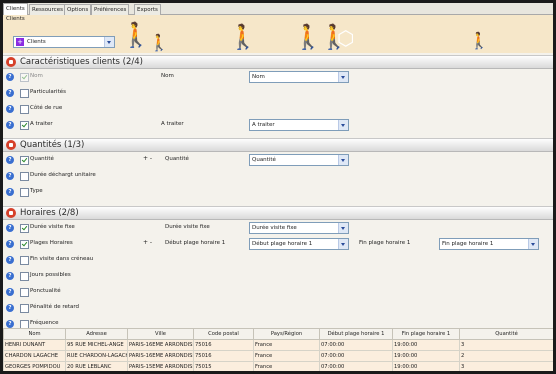 This screenshot has width=556, height=374. What do you see at coordinates (278, 260) in the screenshot?
I see `option-row-fin-visite: ? Fin visite dans créneau` at bounding box center [278, 260].